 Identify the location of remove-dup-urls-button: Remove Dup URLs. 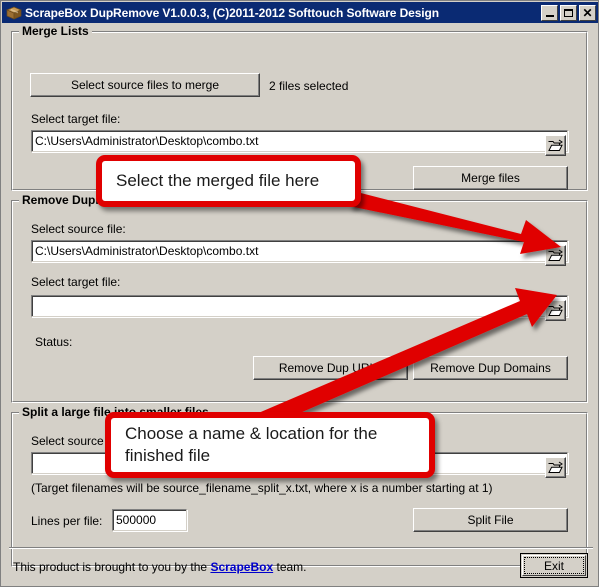
(330, 368).